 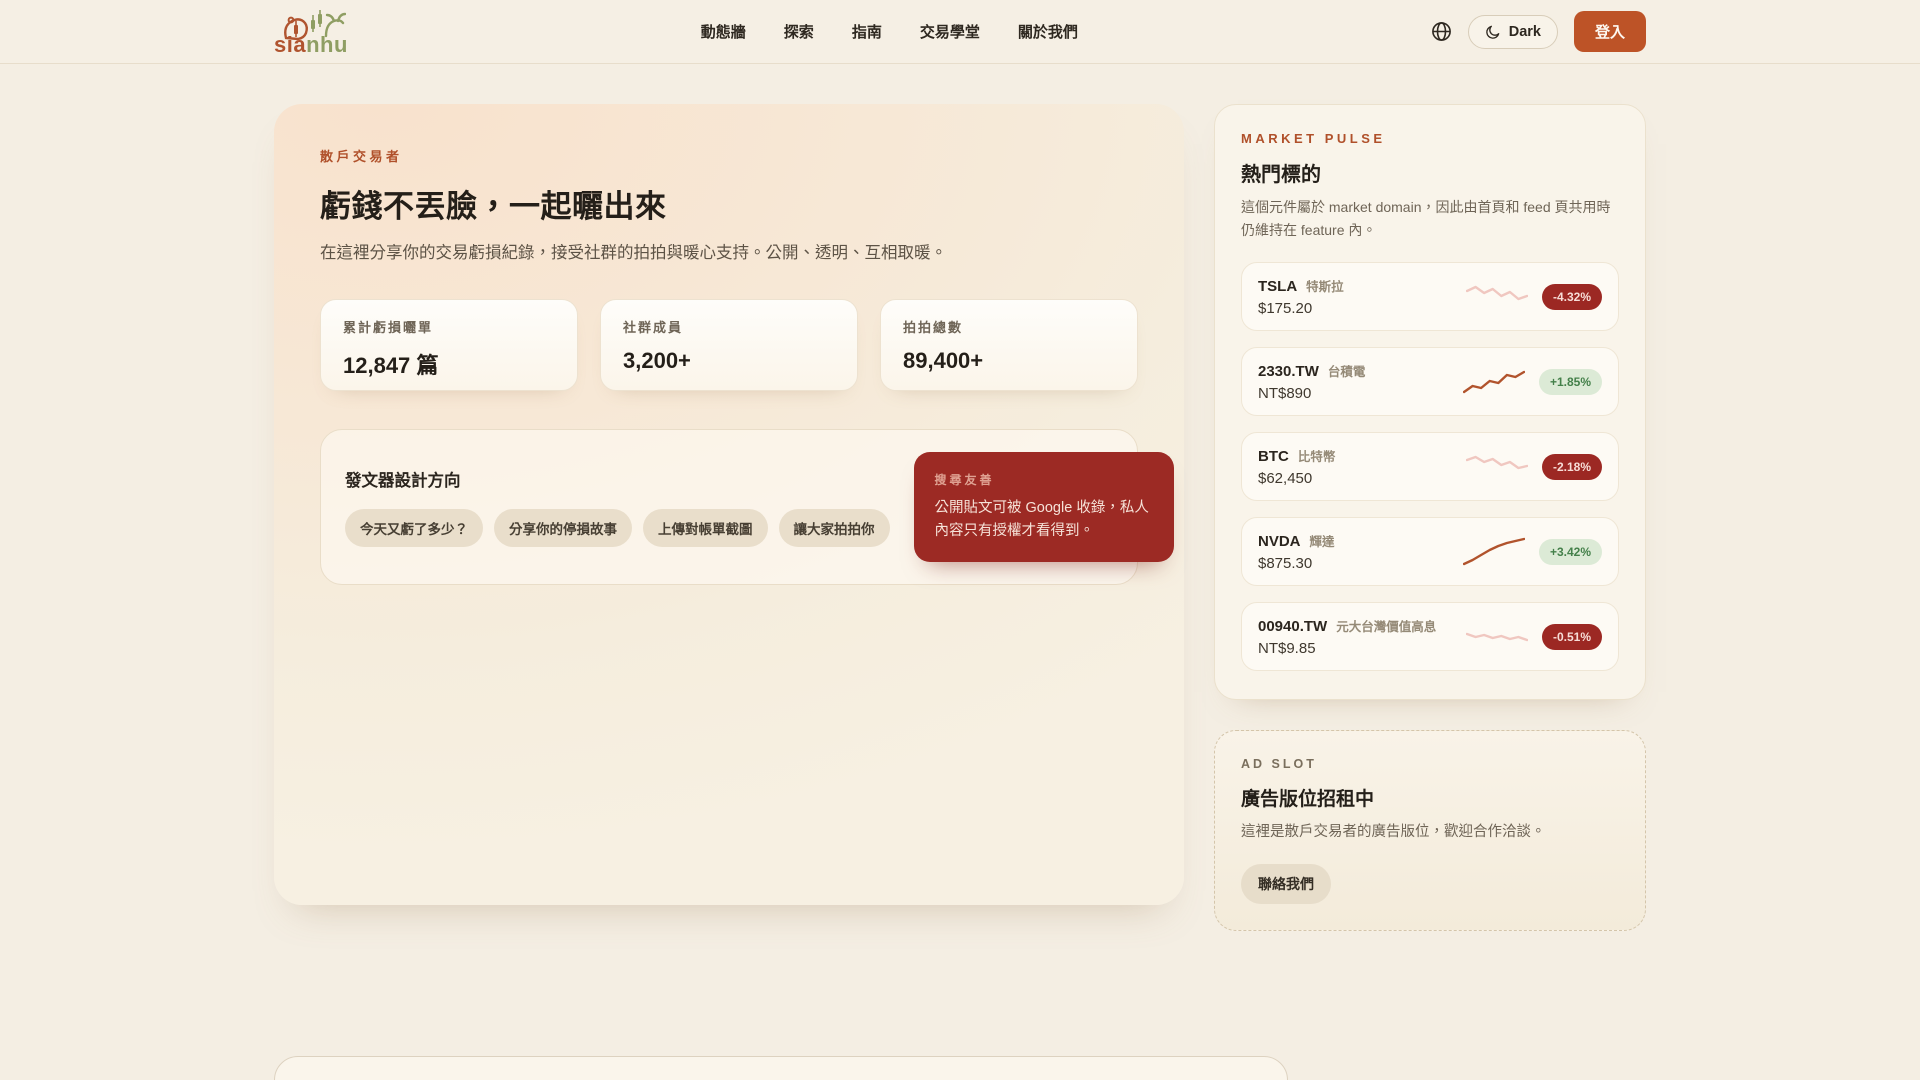 I want to click on change-badge: -4.32%, so click(x=1571, y=296).